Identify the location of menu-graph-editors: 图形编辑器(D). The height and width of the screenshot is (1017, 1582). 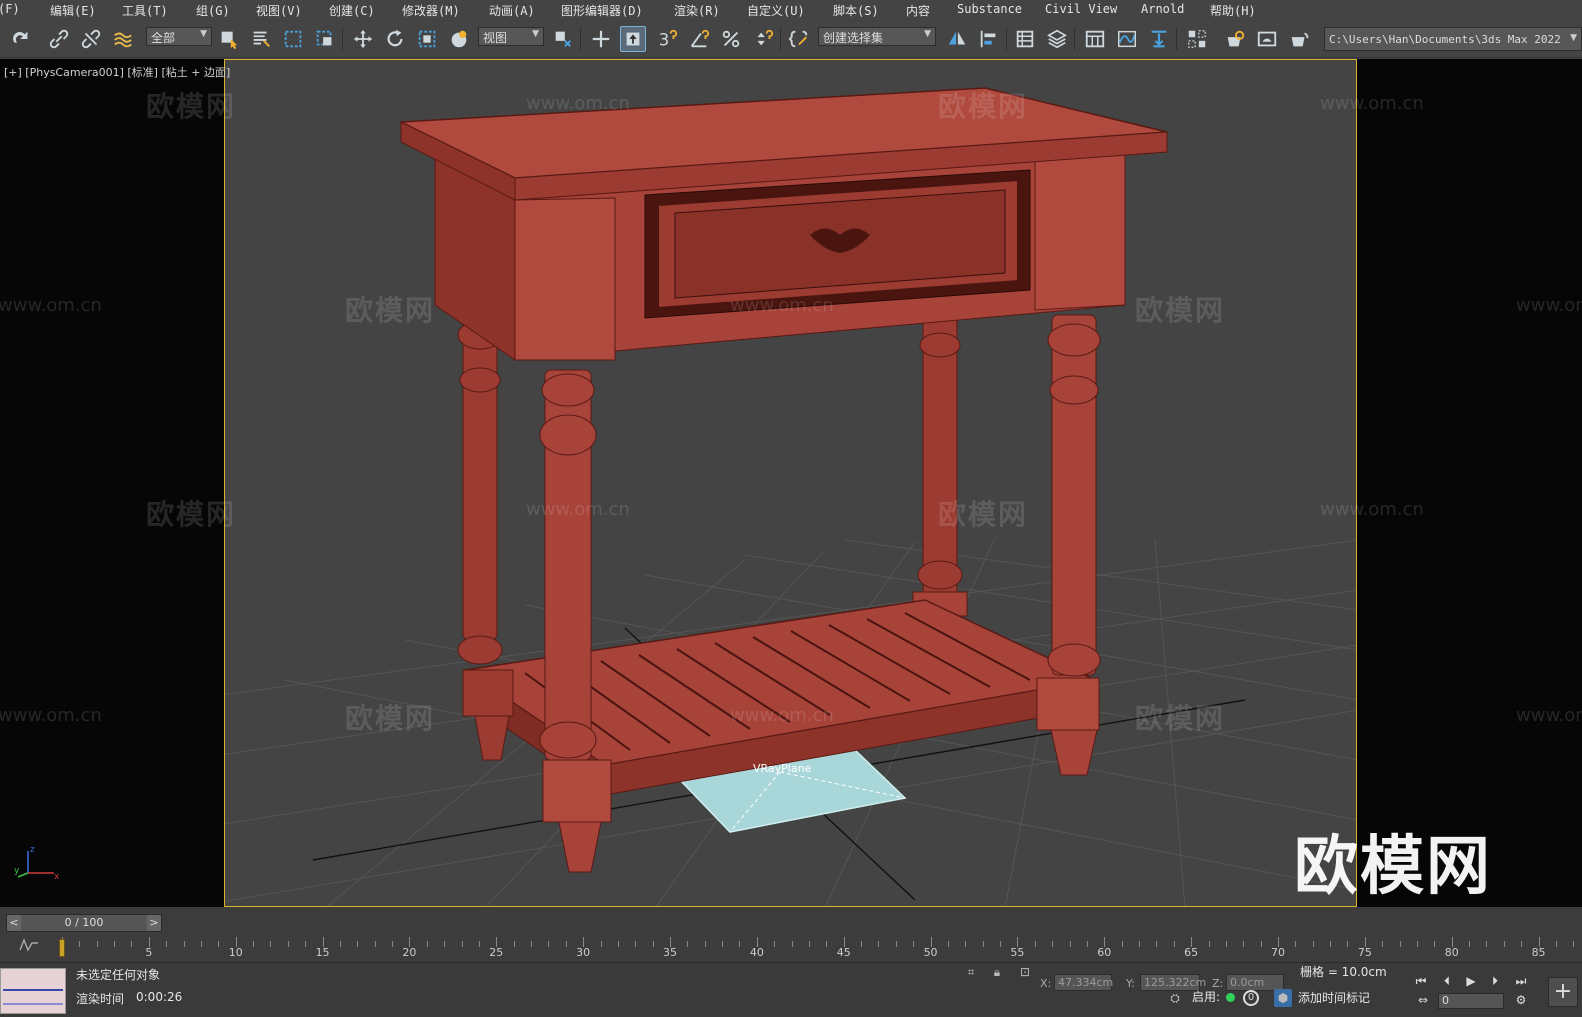
(602, 10).